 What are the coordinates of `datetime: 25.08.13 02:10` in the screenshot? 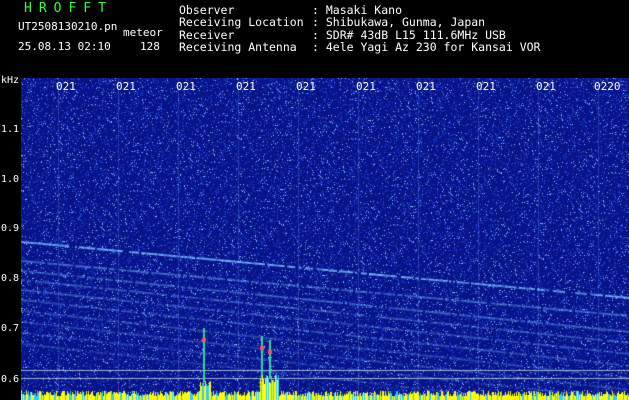 It's located at (64, 46).